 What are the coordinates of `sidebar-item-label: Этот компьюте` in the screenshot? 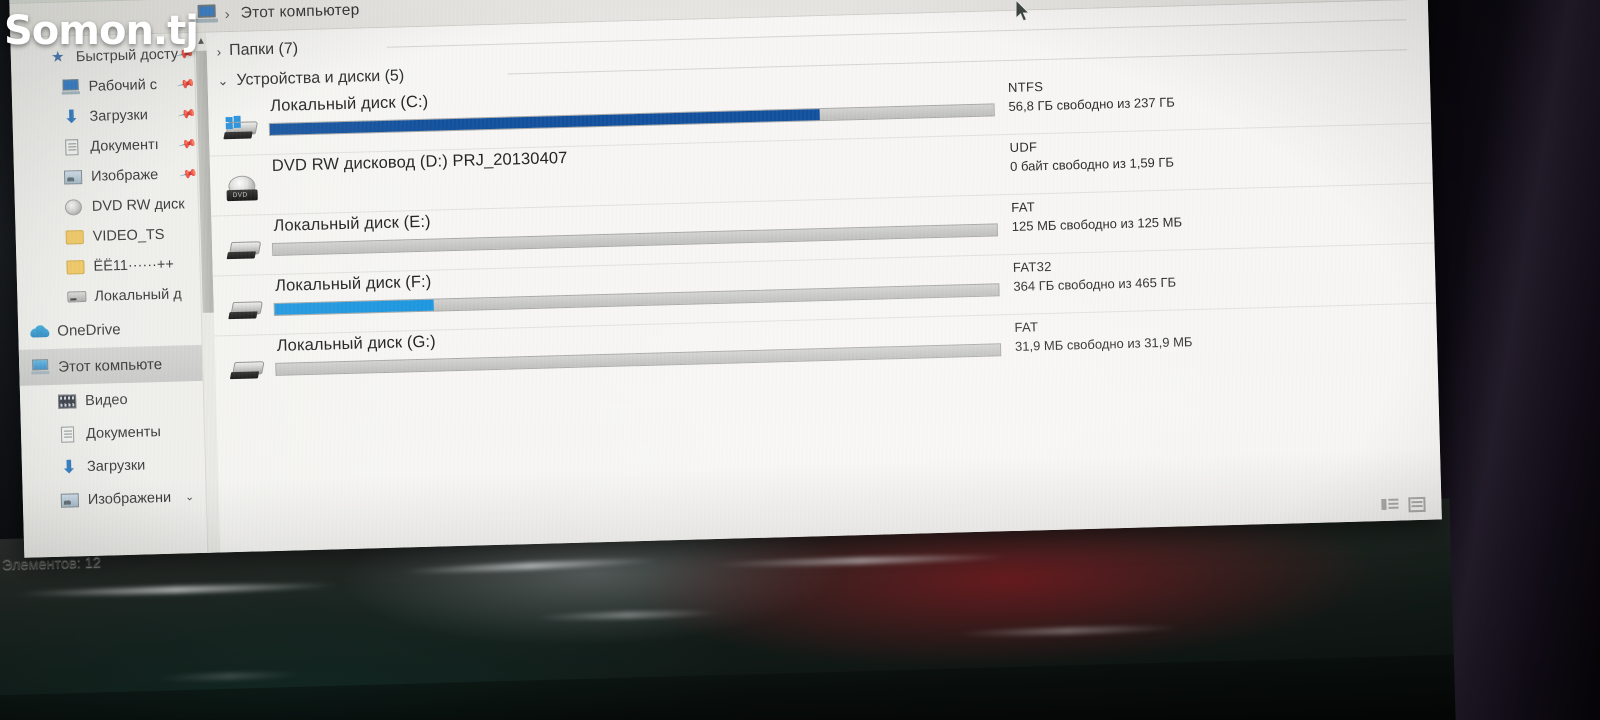 It's located at (110, 365).